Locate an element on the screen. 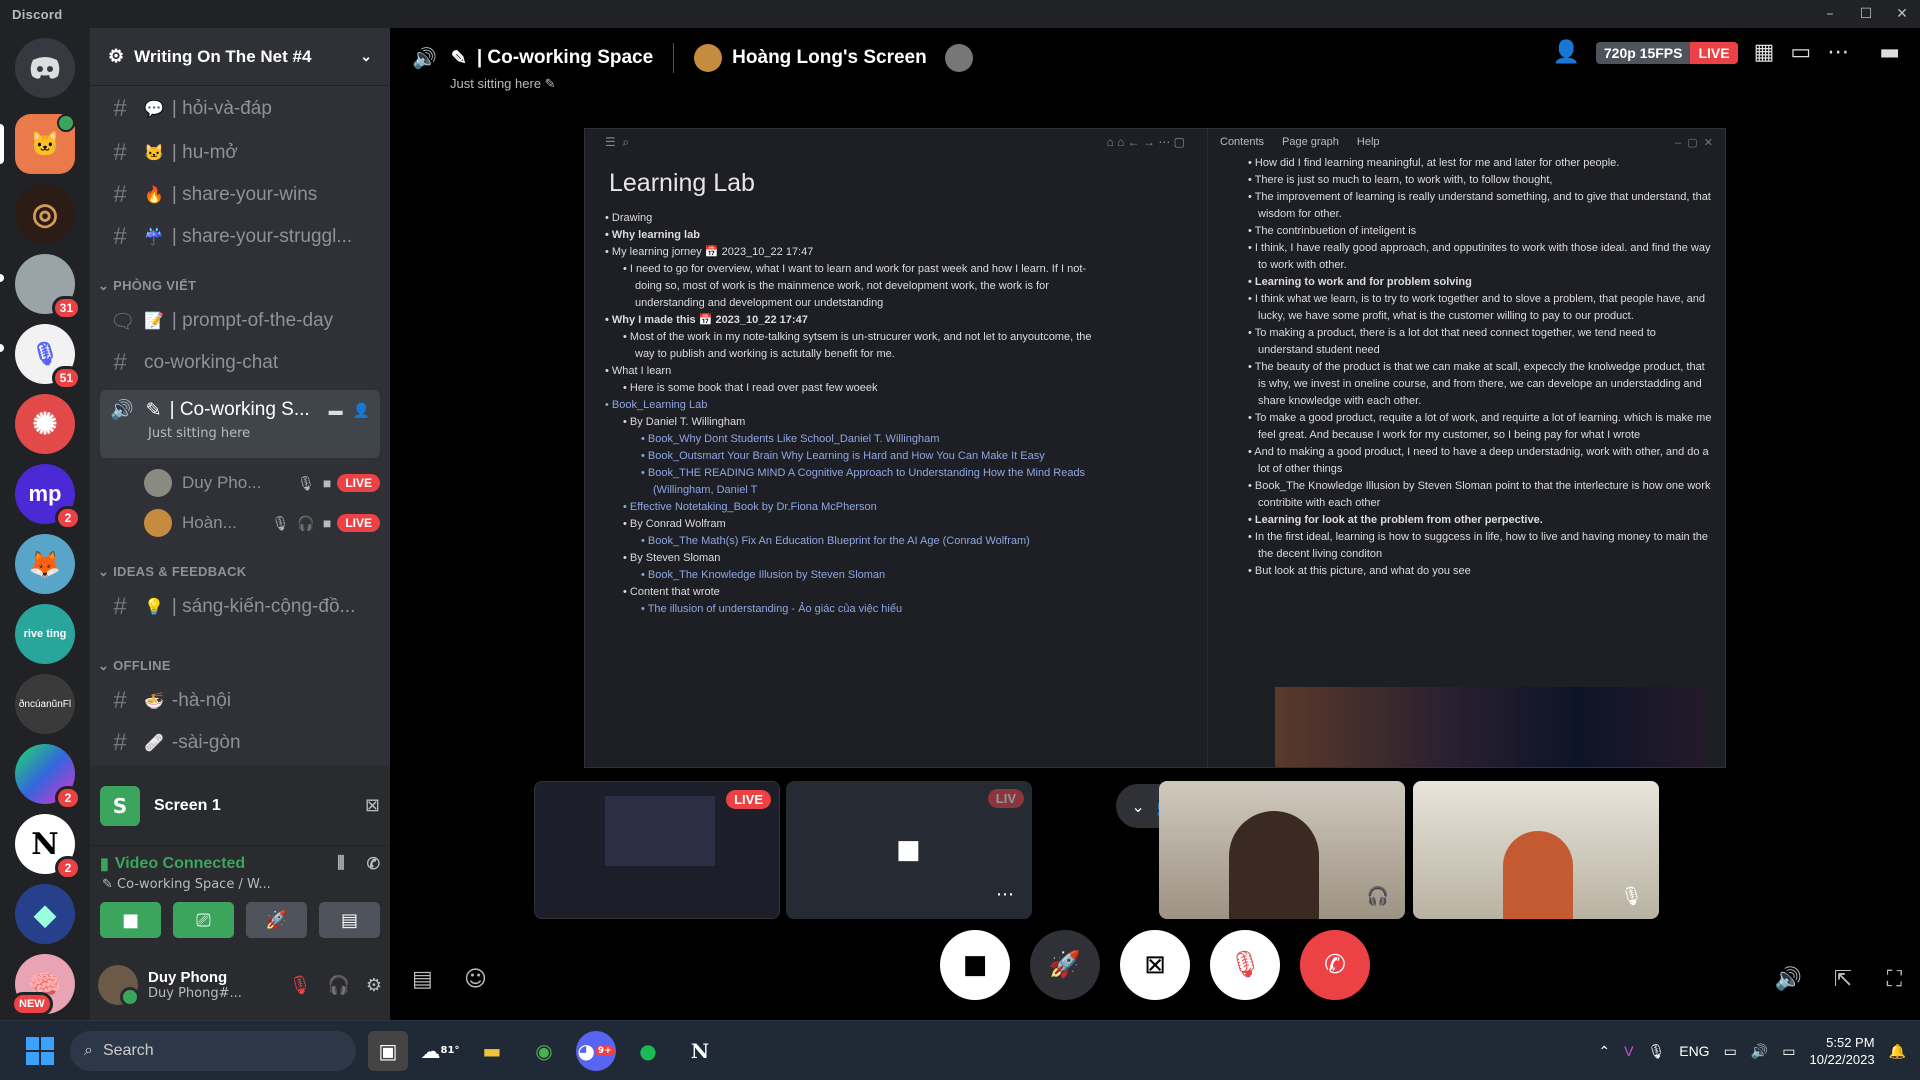  channel-item: # 🔥 | share-your-wins is located at coordinates (240, 195).